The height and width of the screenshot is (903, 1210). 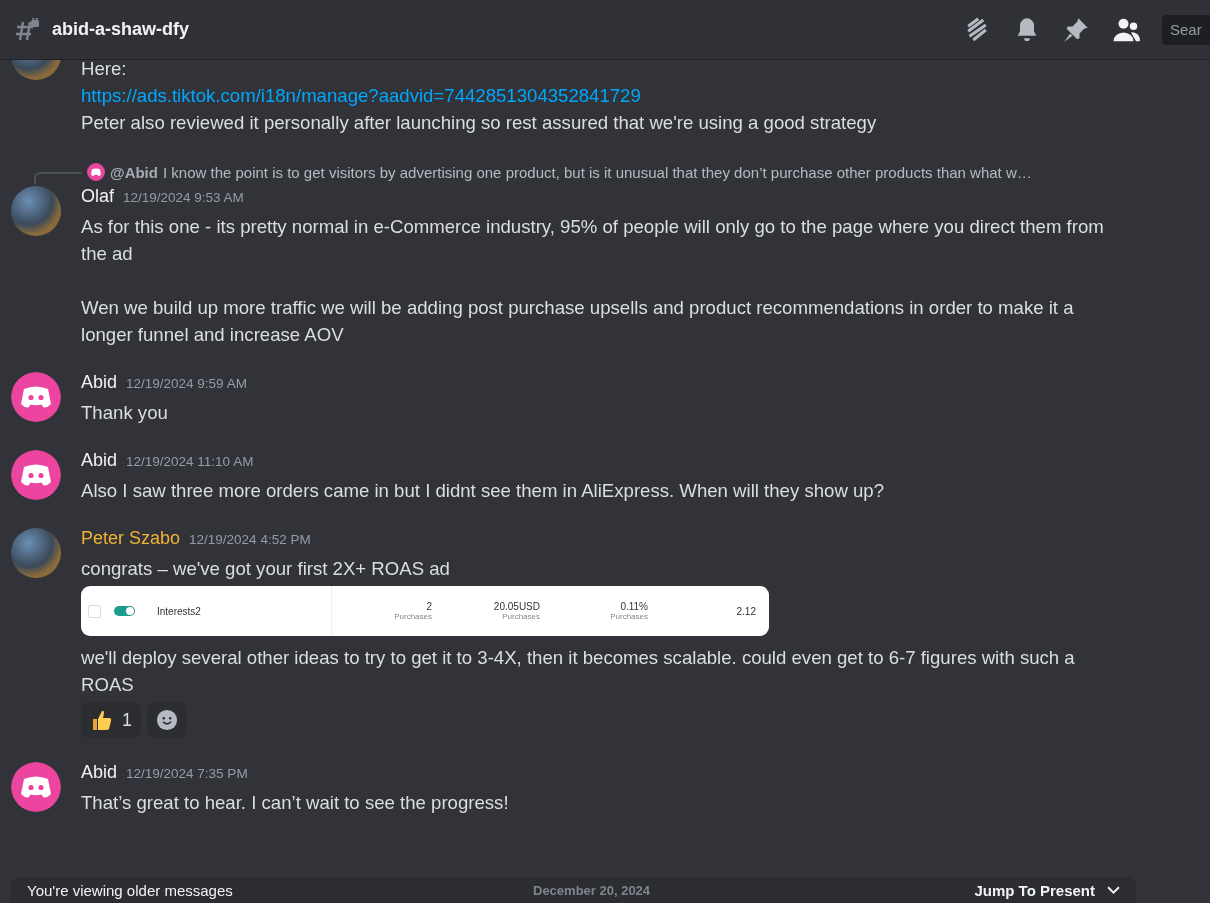 What do you see at coordinates (131, 538) in the screenshot?
I see `username: Peter Szabo` at bounding box center [131, 538].